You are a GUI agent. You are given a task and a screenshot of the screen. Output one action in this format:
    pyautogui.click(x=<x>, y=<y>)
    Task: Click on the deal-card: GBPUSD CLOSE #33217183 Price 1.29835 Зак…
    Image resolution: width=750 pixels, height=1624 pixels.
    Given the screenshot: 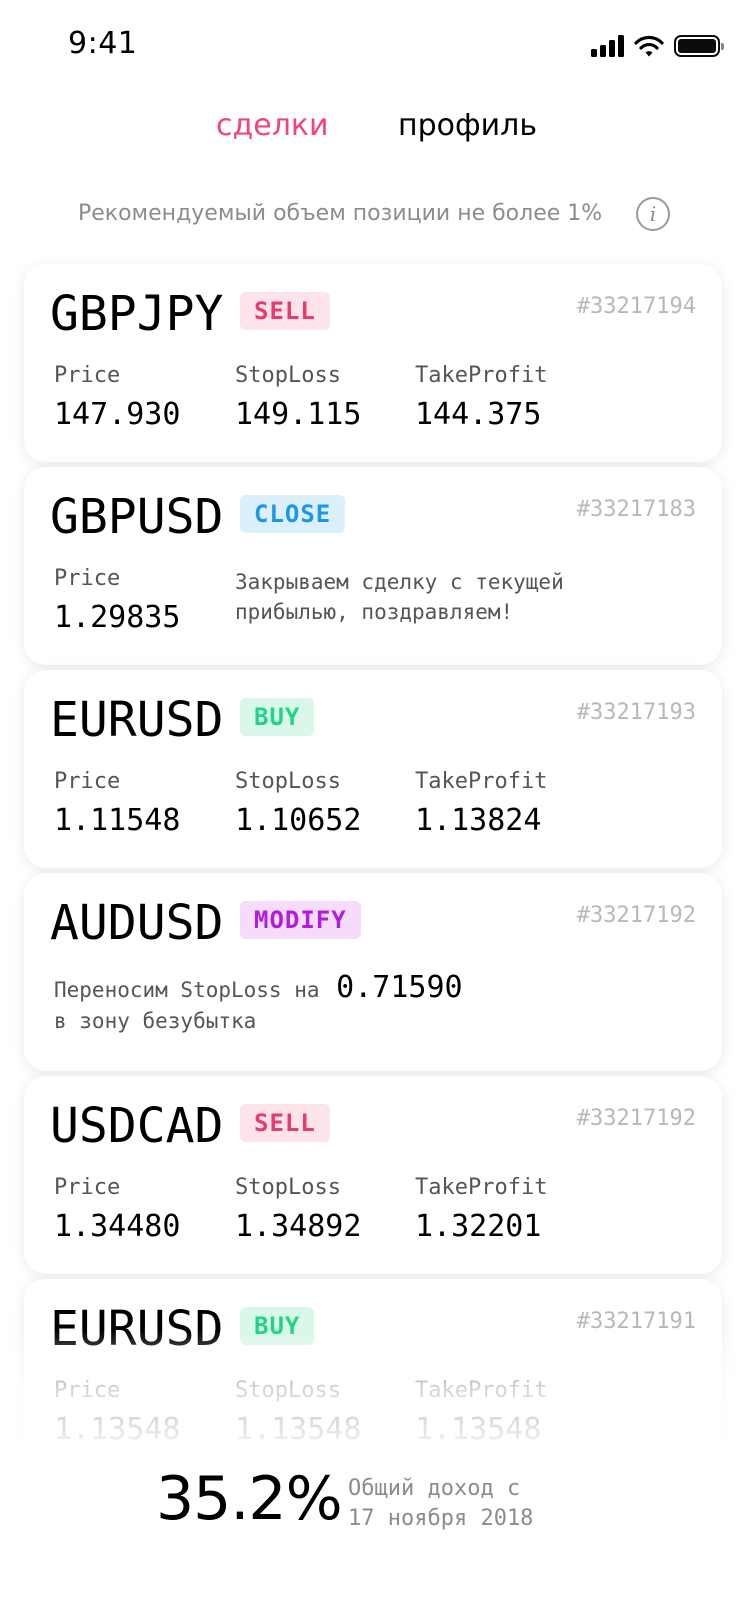 What is the action you would take?
    pyautogui.click(x=373, y=566)
    